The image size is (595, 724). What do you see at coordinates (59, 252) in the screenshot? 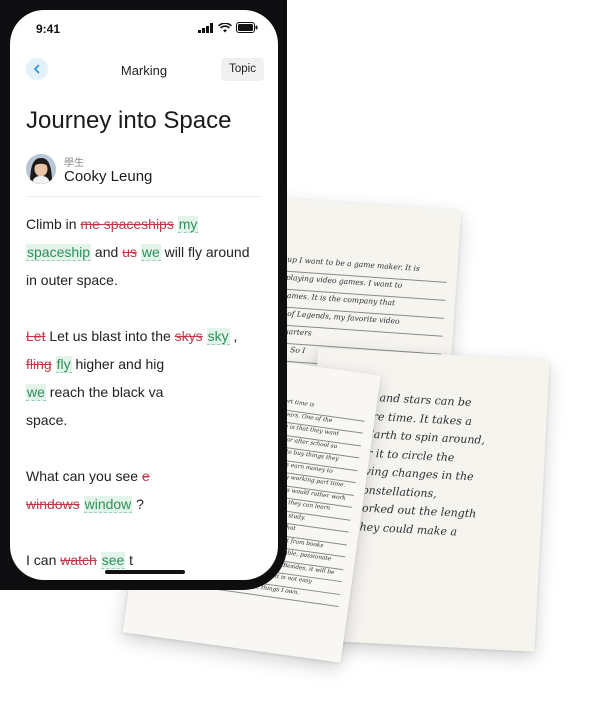
I see `correction-text: spaceship` at bounding box center [59, 252].